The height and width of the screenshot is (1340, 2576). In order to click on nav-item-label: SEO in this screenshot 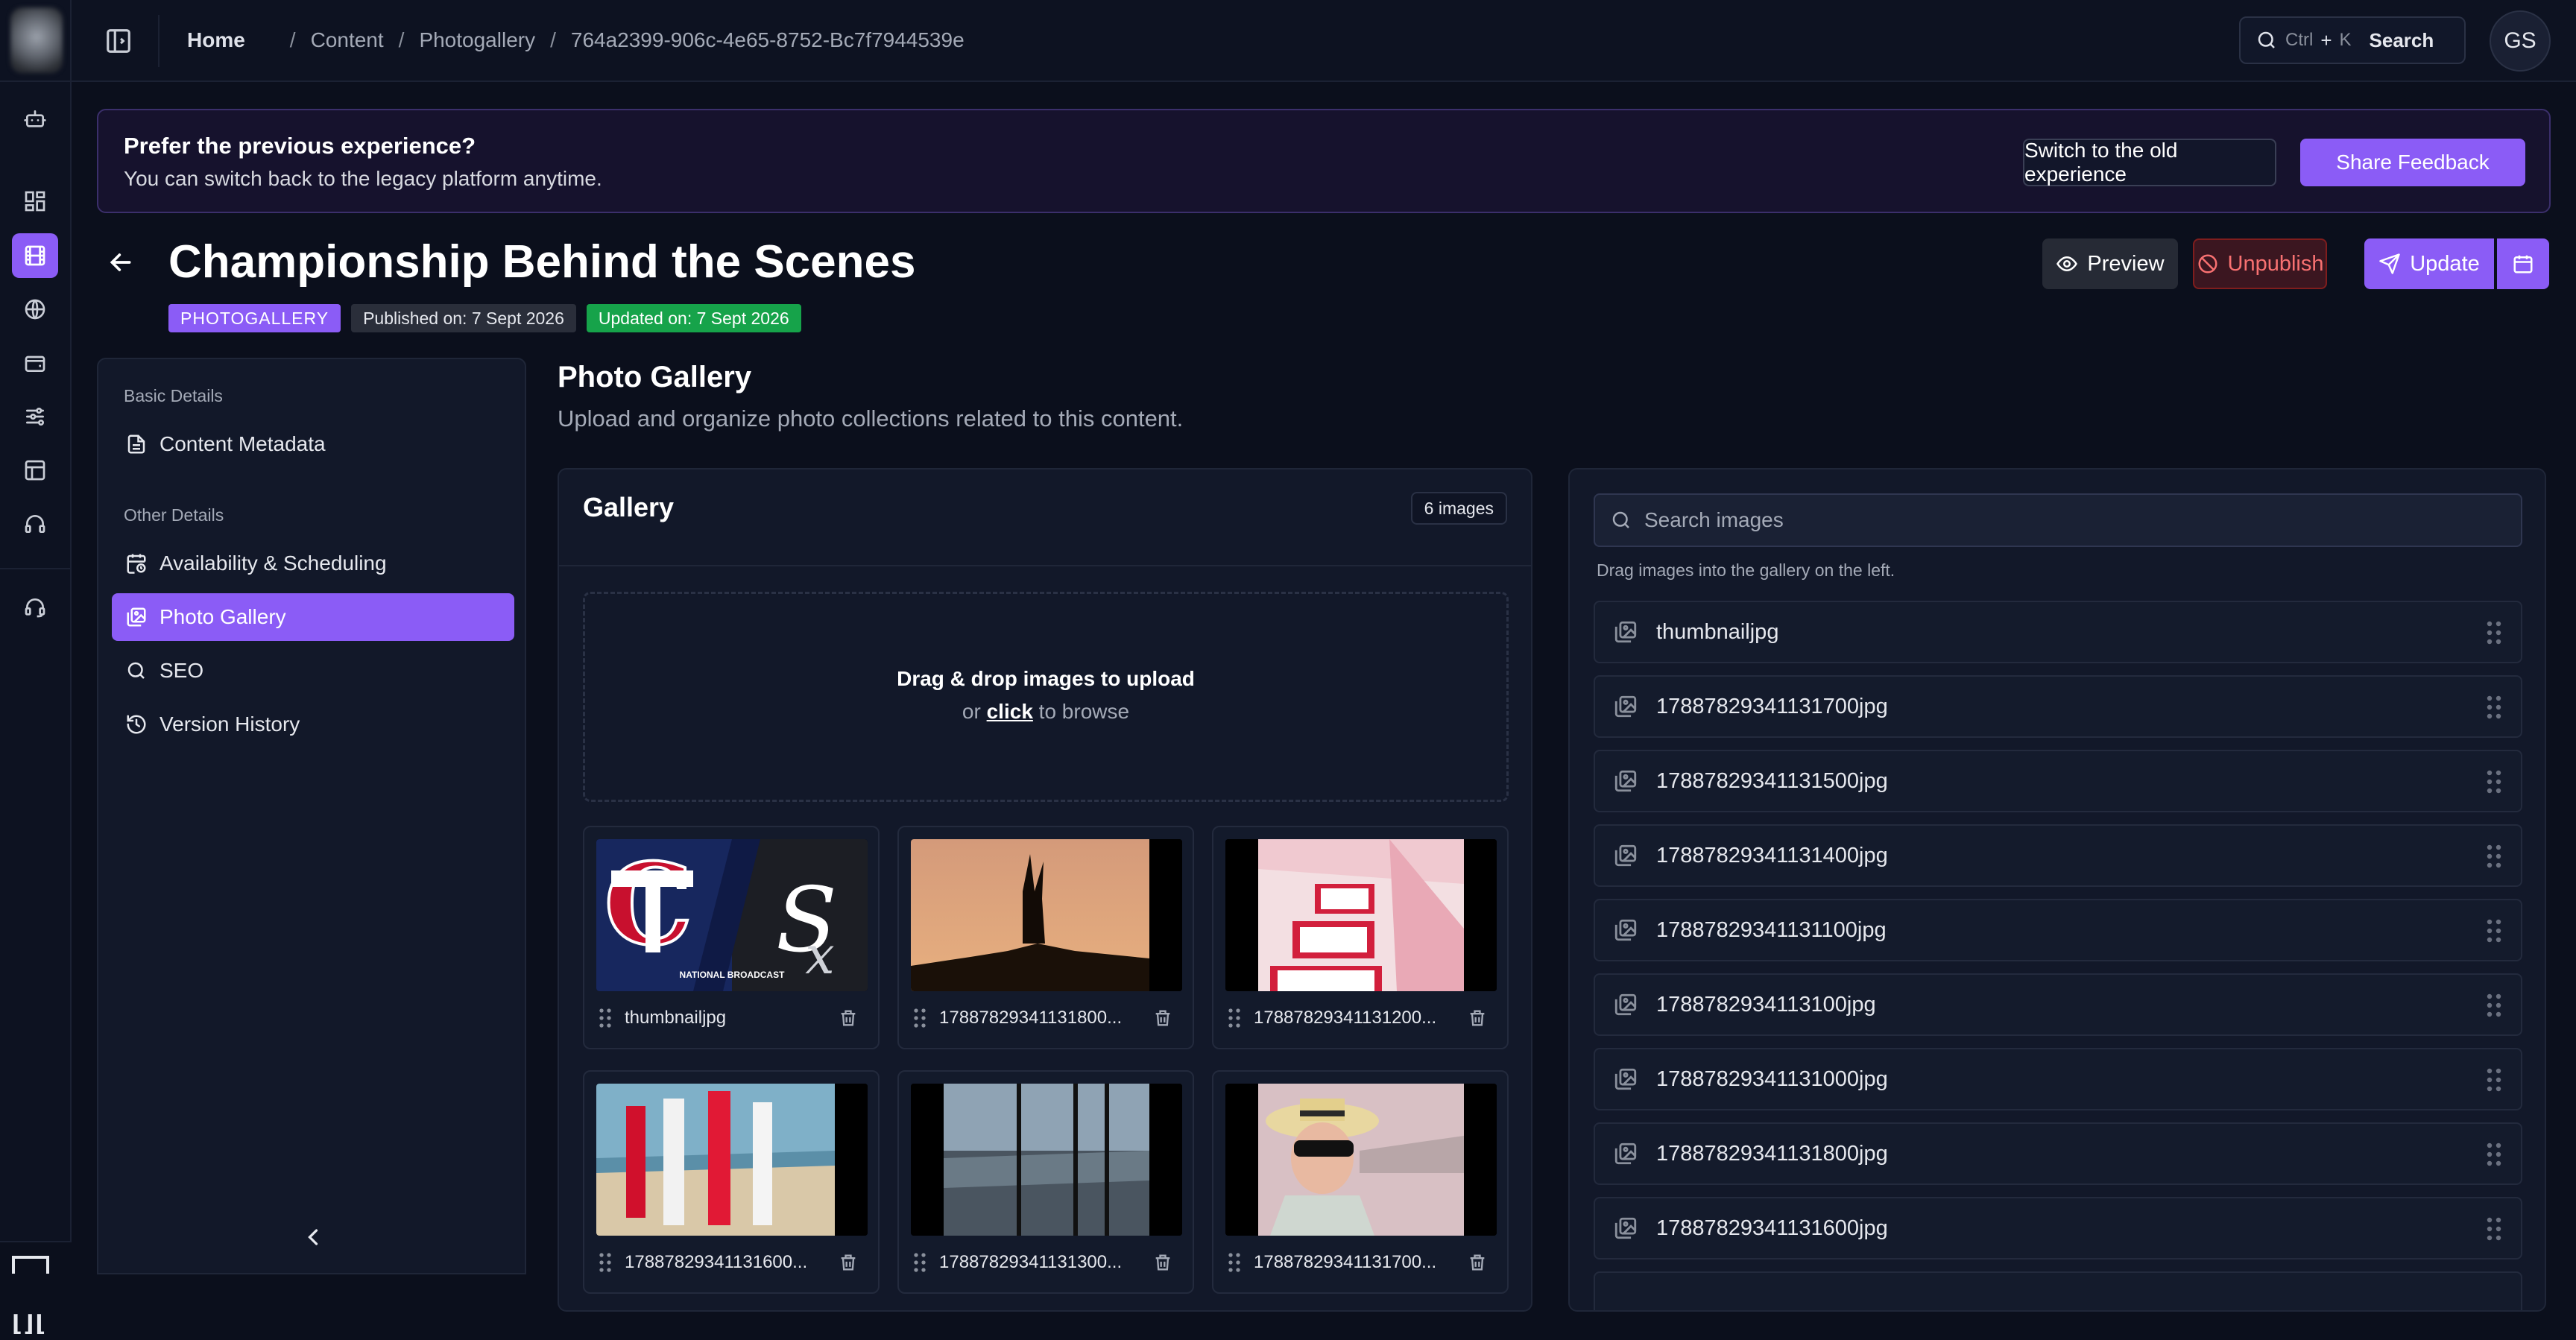, I will do `click(182, 670)`.